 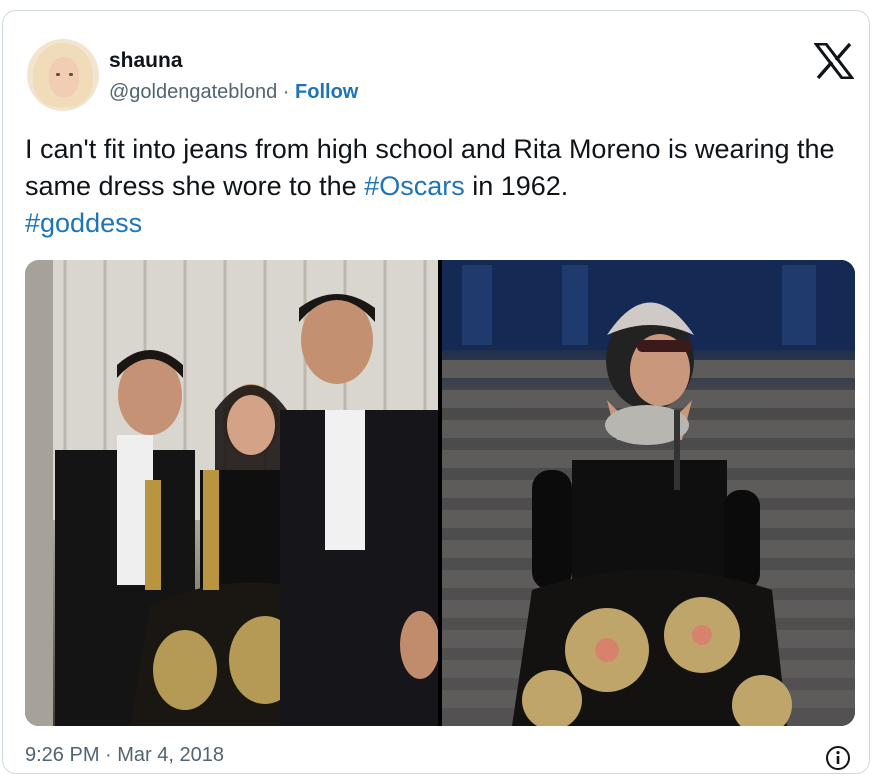 What do you see at coordinates (193, 92) in the screenshot?
I see `user-handle: @goldengateblond` at bounding box center [193, 92].